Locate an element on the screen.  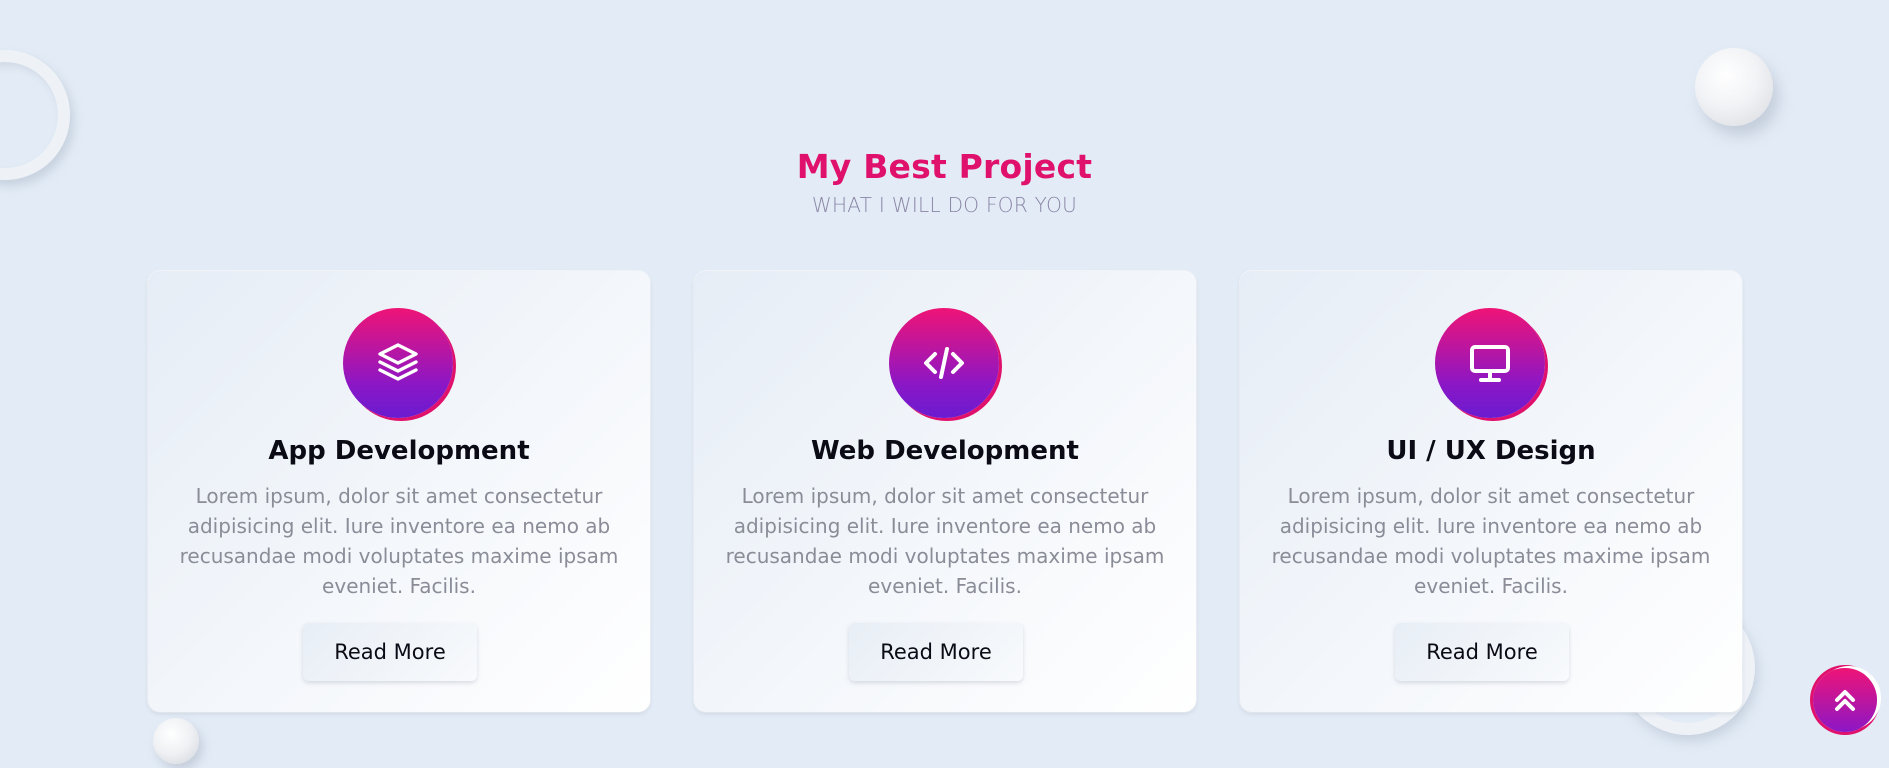
scroll-to-top-button is located at coordinates (1845, 700).